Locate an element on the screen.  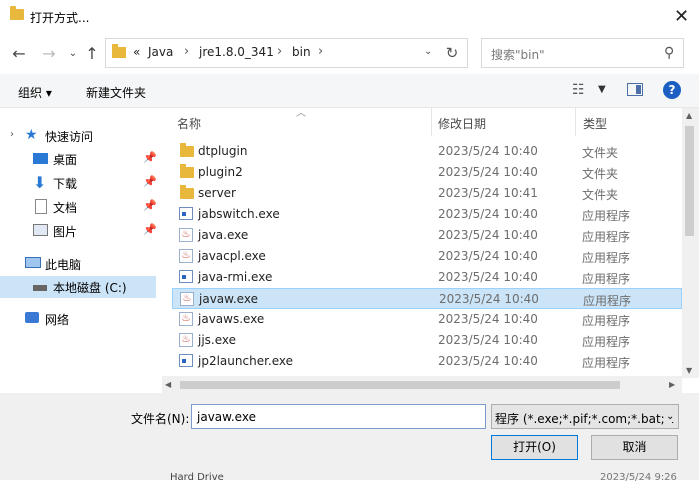
file-name: javaws.exe is located at coordinates (231, 319).